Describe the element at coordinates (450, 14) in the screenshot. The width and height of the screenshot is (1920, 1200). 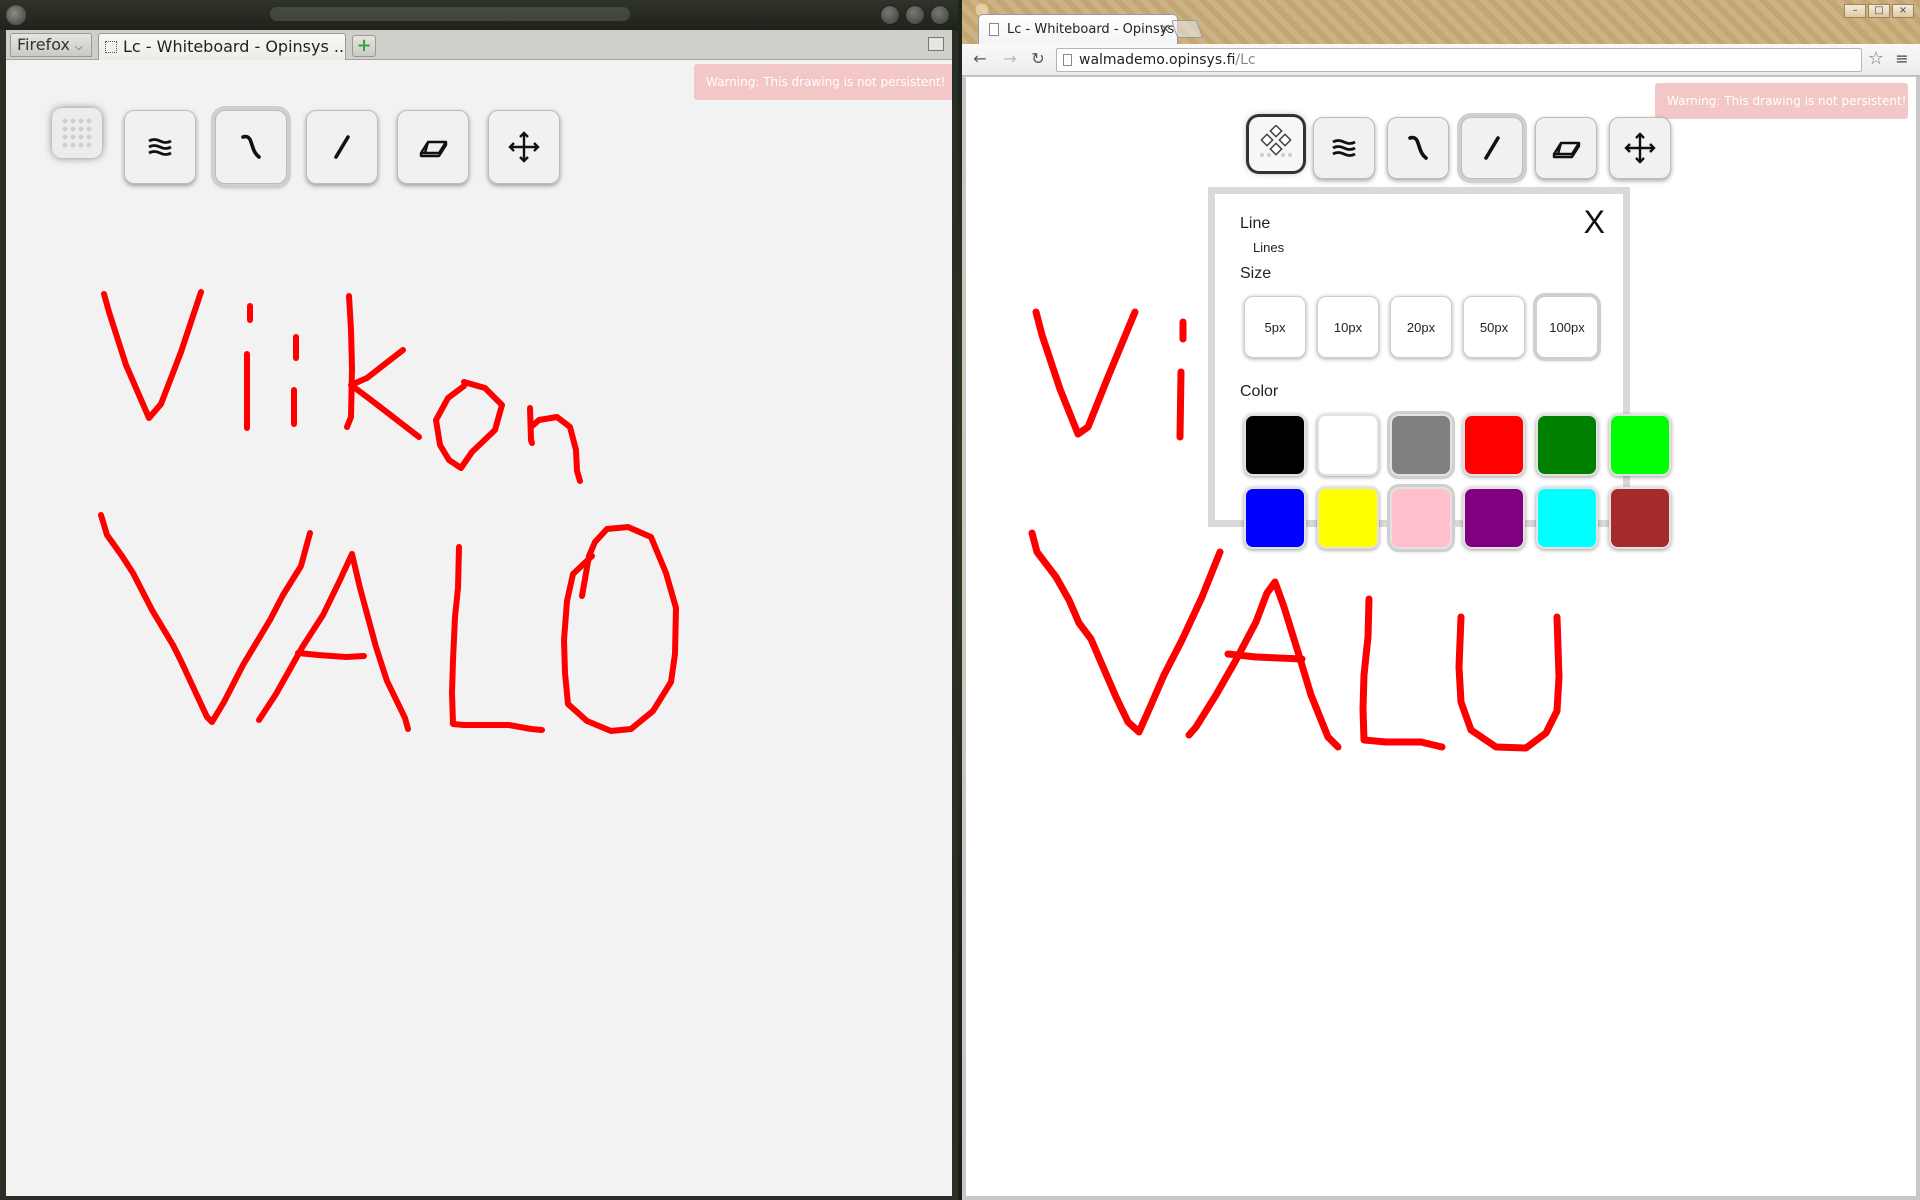
I see `window-title-blurred` at that location.